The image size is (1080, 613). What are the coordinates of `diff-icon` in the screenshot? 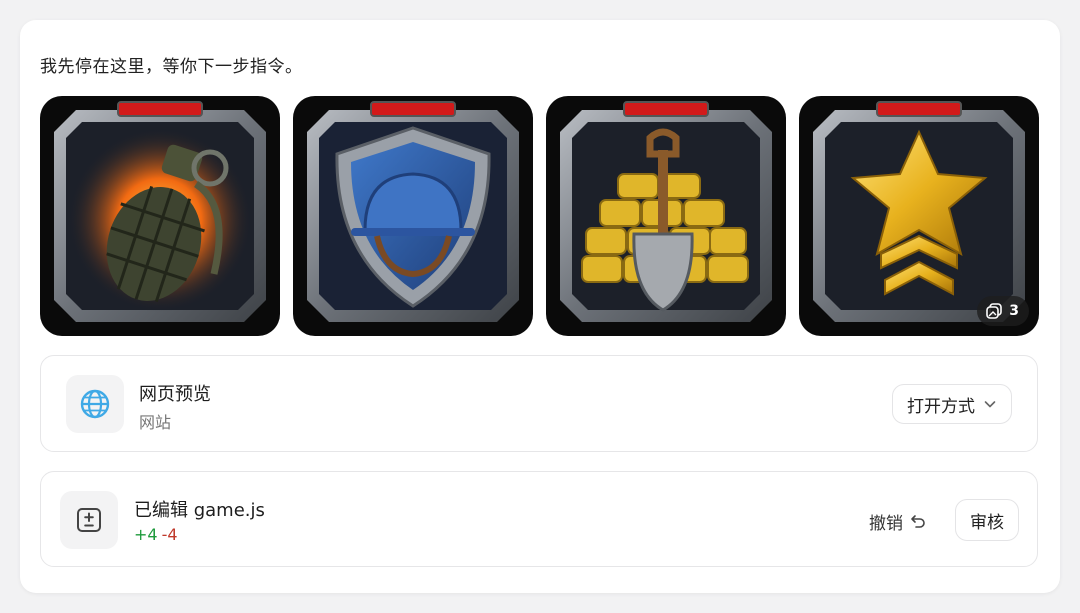 It's located at (89, 520).